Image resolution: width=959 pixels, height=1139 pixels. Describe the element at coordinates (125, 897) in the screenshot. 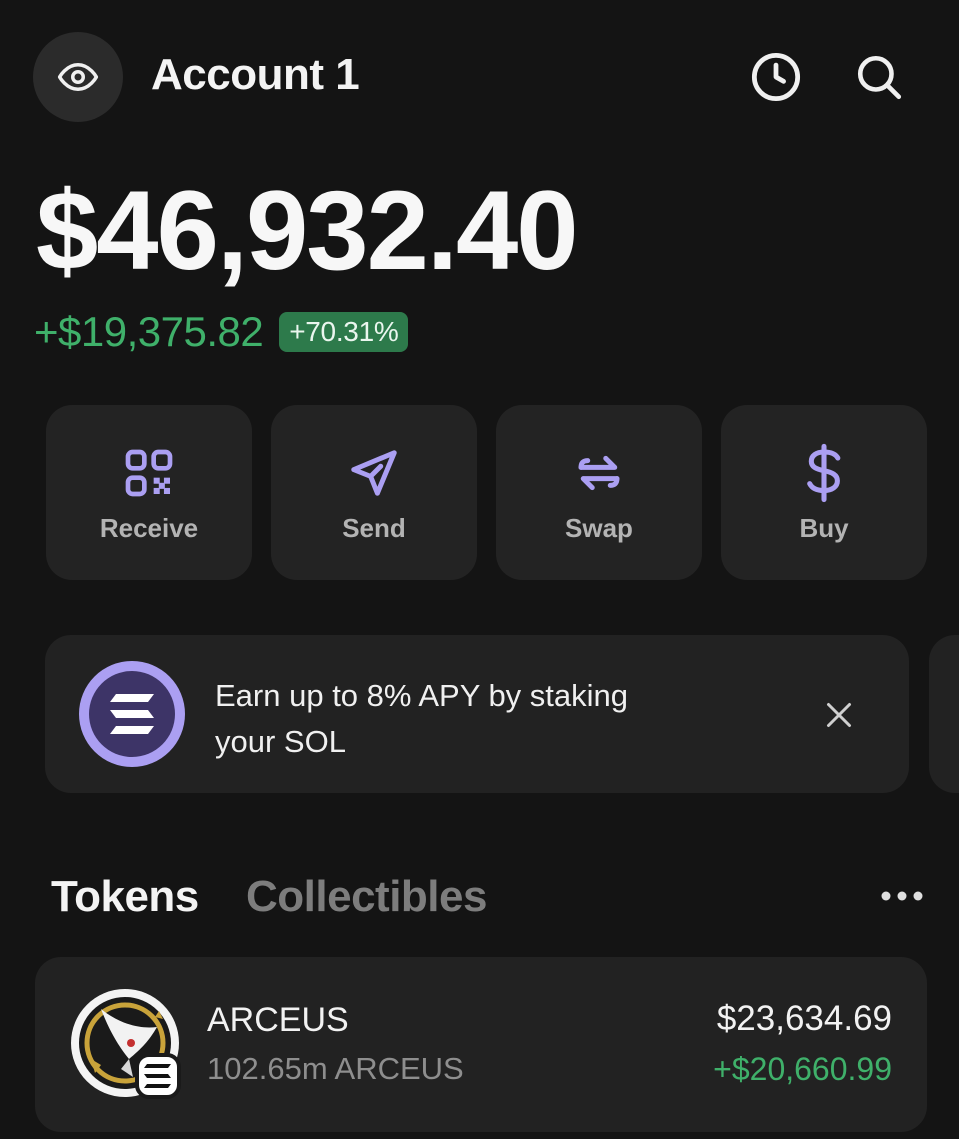

I see `tab-tokens: Tokens` at that location.